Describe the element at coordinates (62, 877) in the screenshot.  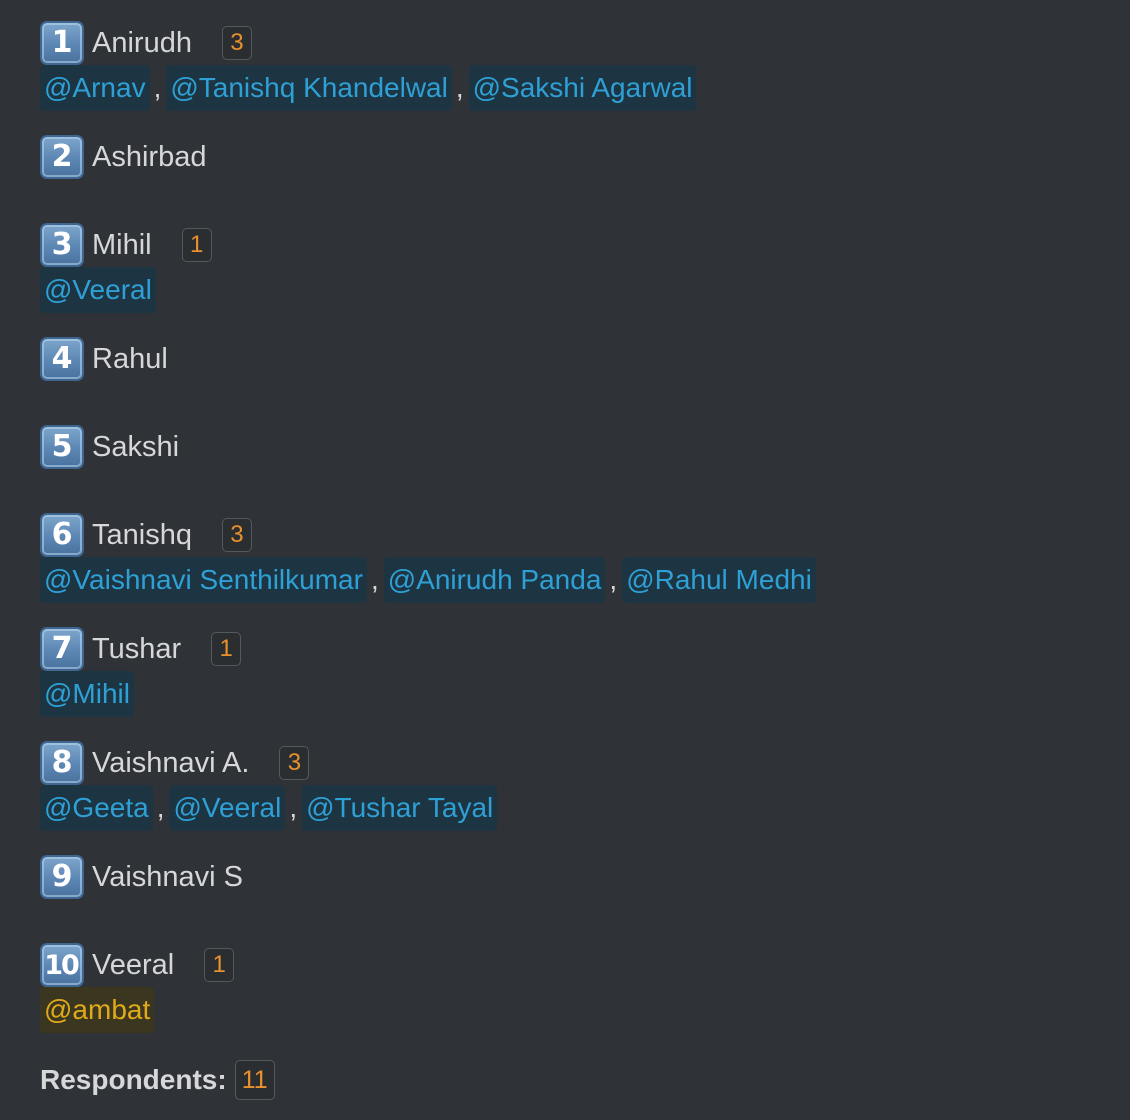
I see `keycap-9-icon: 9` at that location.